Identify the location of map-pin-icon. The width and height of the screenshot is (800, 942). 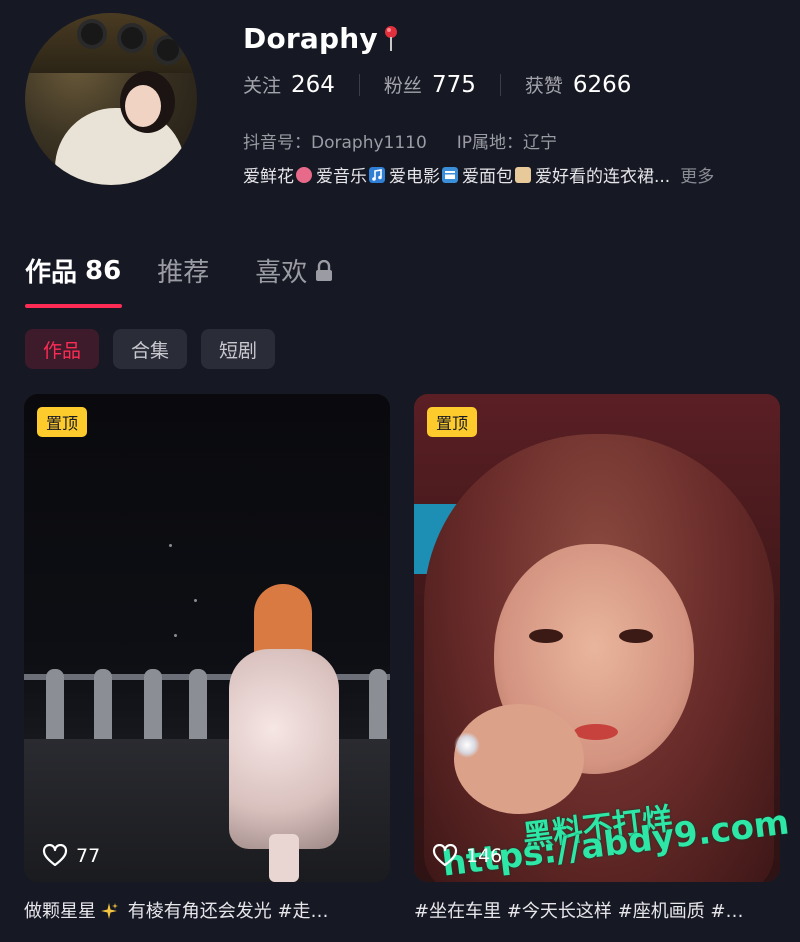
(390, 38).